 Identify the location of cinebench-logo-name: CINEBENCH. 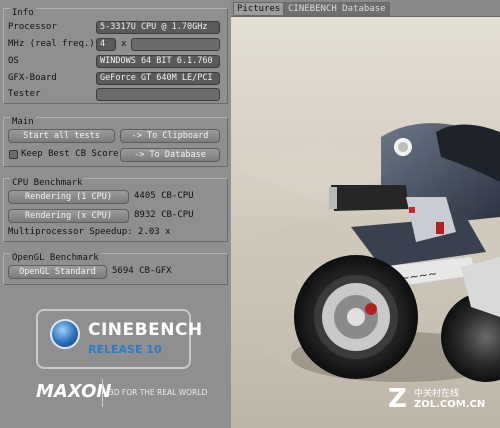
(145, 330).